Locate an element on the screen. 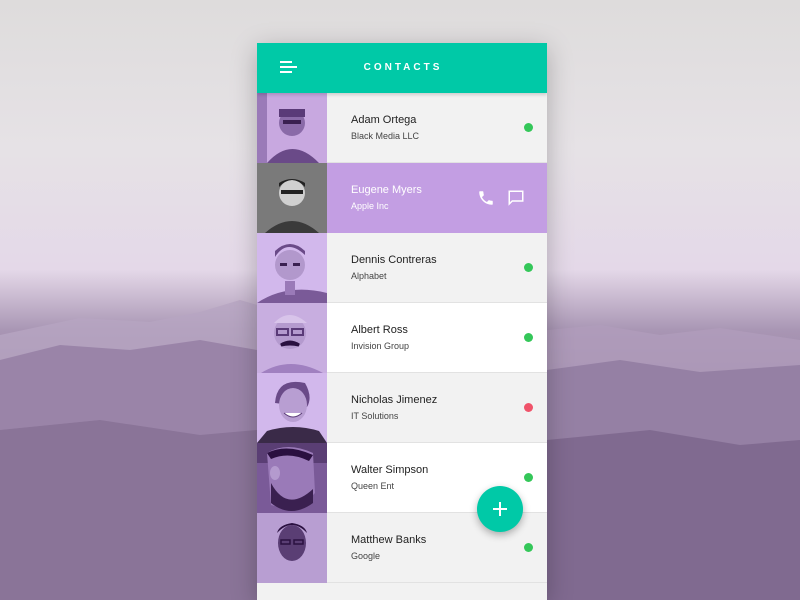  plus-icon is located at coordinates (500, 509).